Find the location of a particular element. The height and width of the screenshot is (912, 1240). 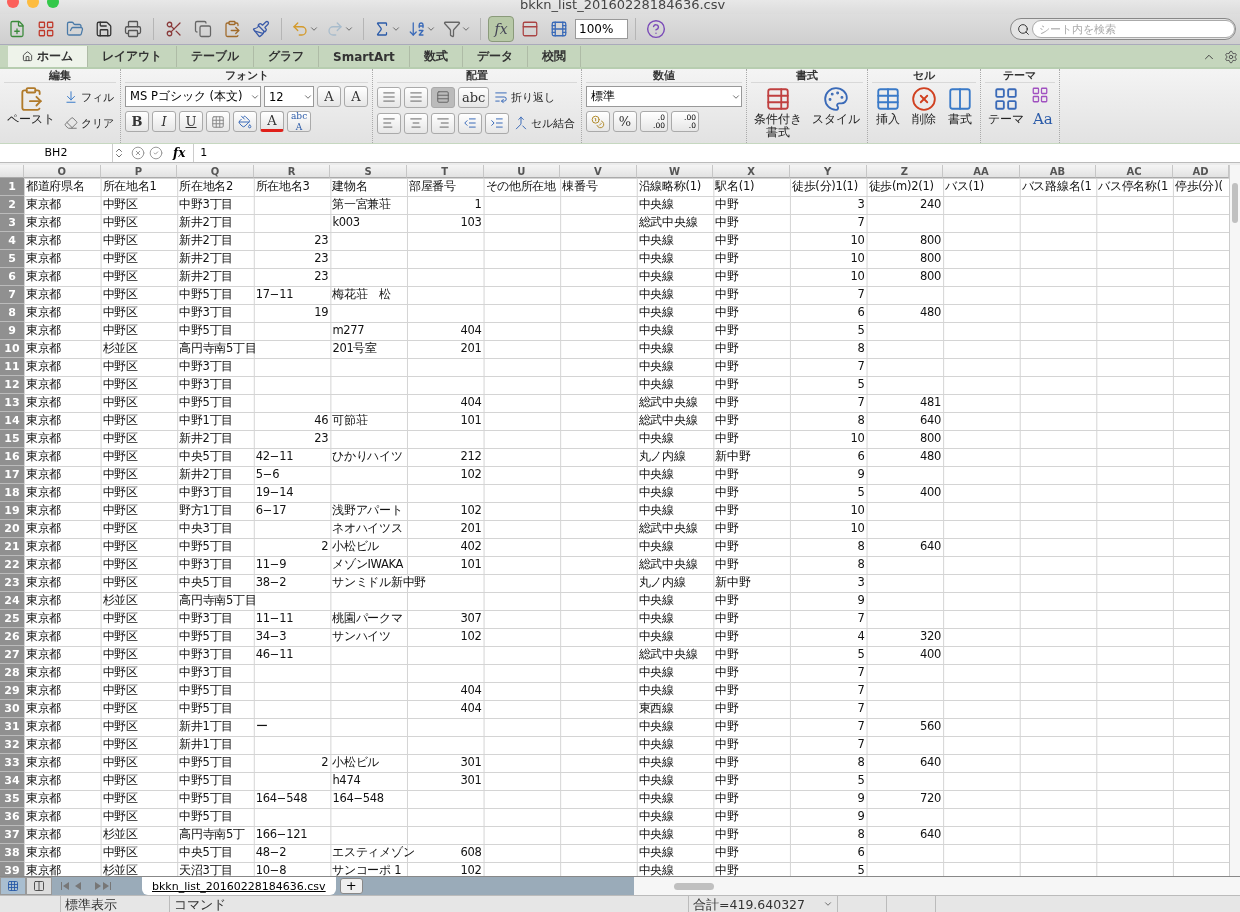

paste-button: ペースト is located at coordinates (31, 114).